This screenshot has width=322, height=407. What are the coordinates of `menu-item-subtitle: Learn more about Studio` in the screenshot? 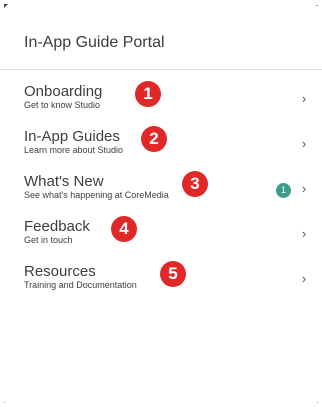 It's located at (74, 150).